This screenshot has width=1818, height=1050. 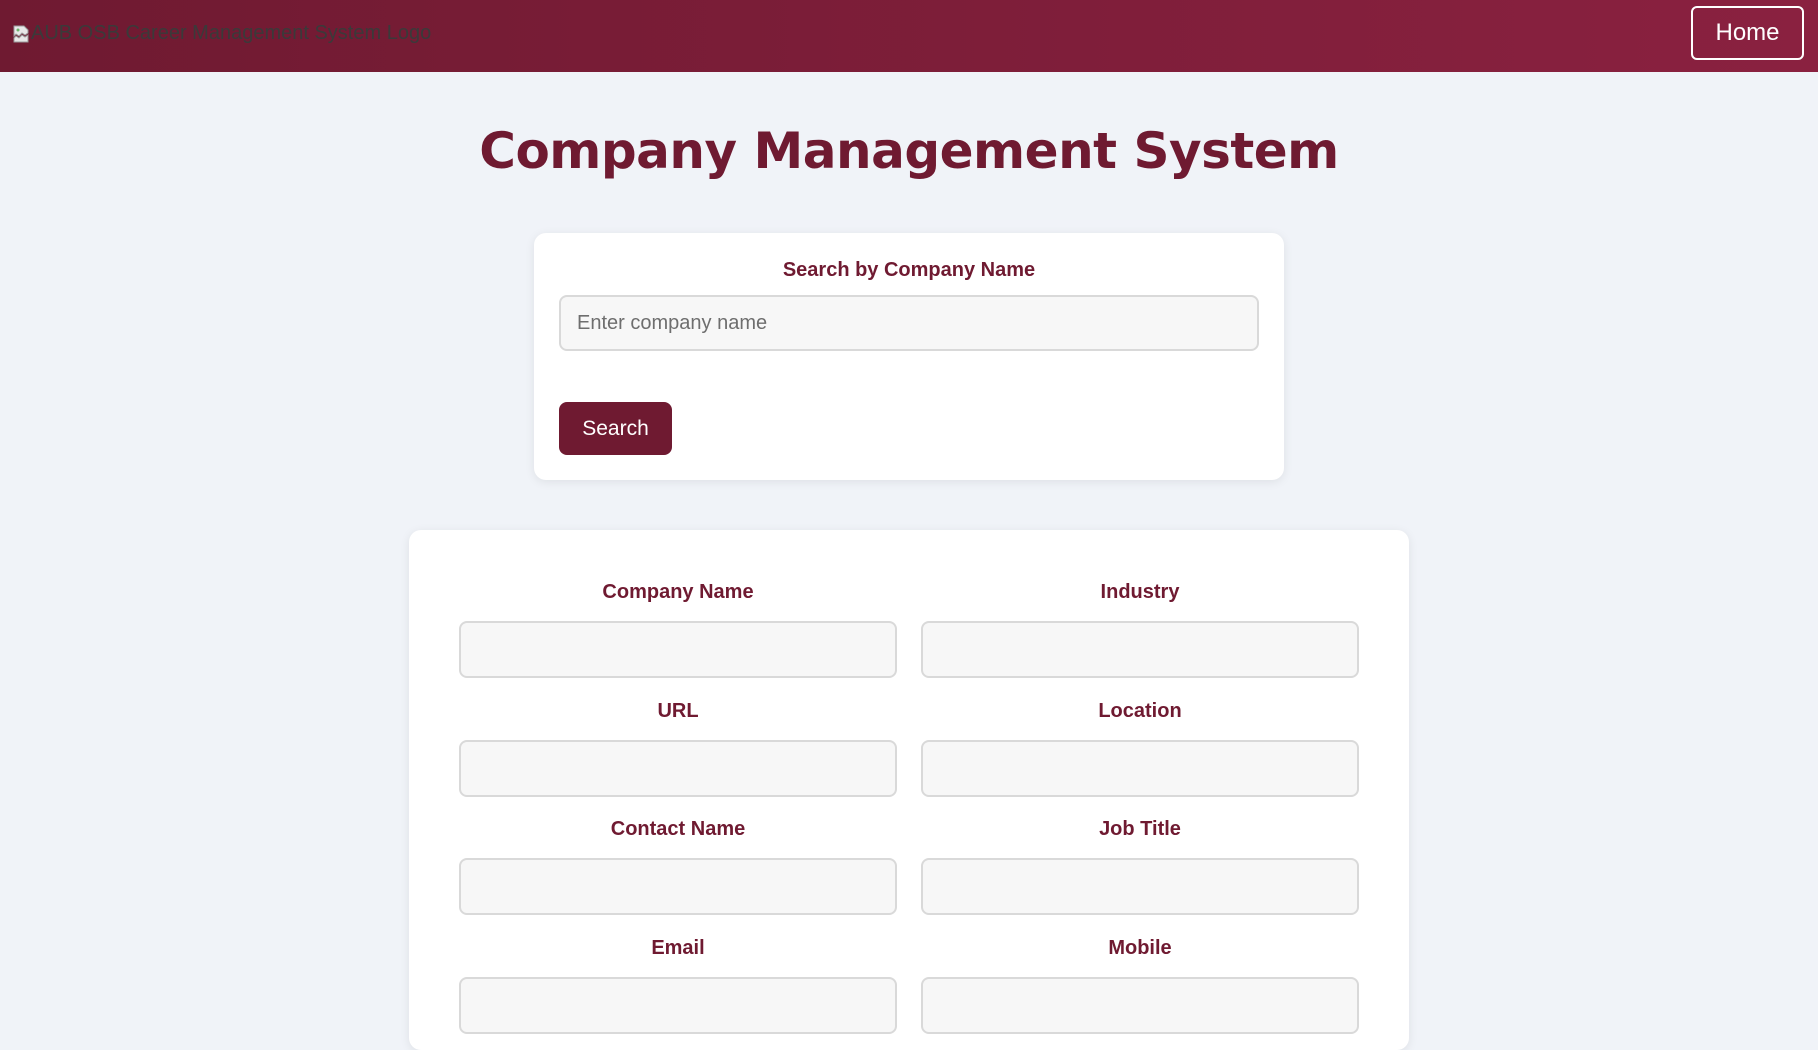 What do you see at coordinates (1140, 711) in the screenshot?
I see `location-label: Location` at bounding box center [1140, 711].